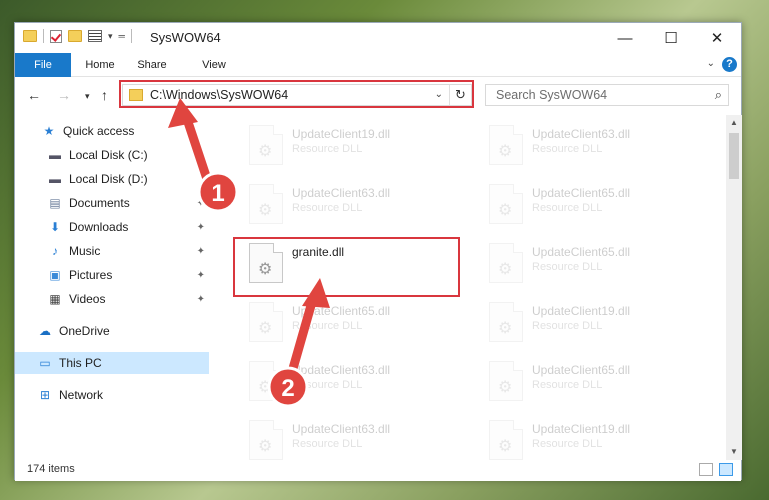  I want to click on sidebar-item-local-disk-d: ▬ Local Disk (D:), so click(112, 179).